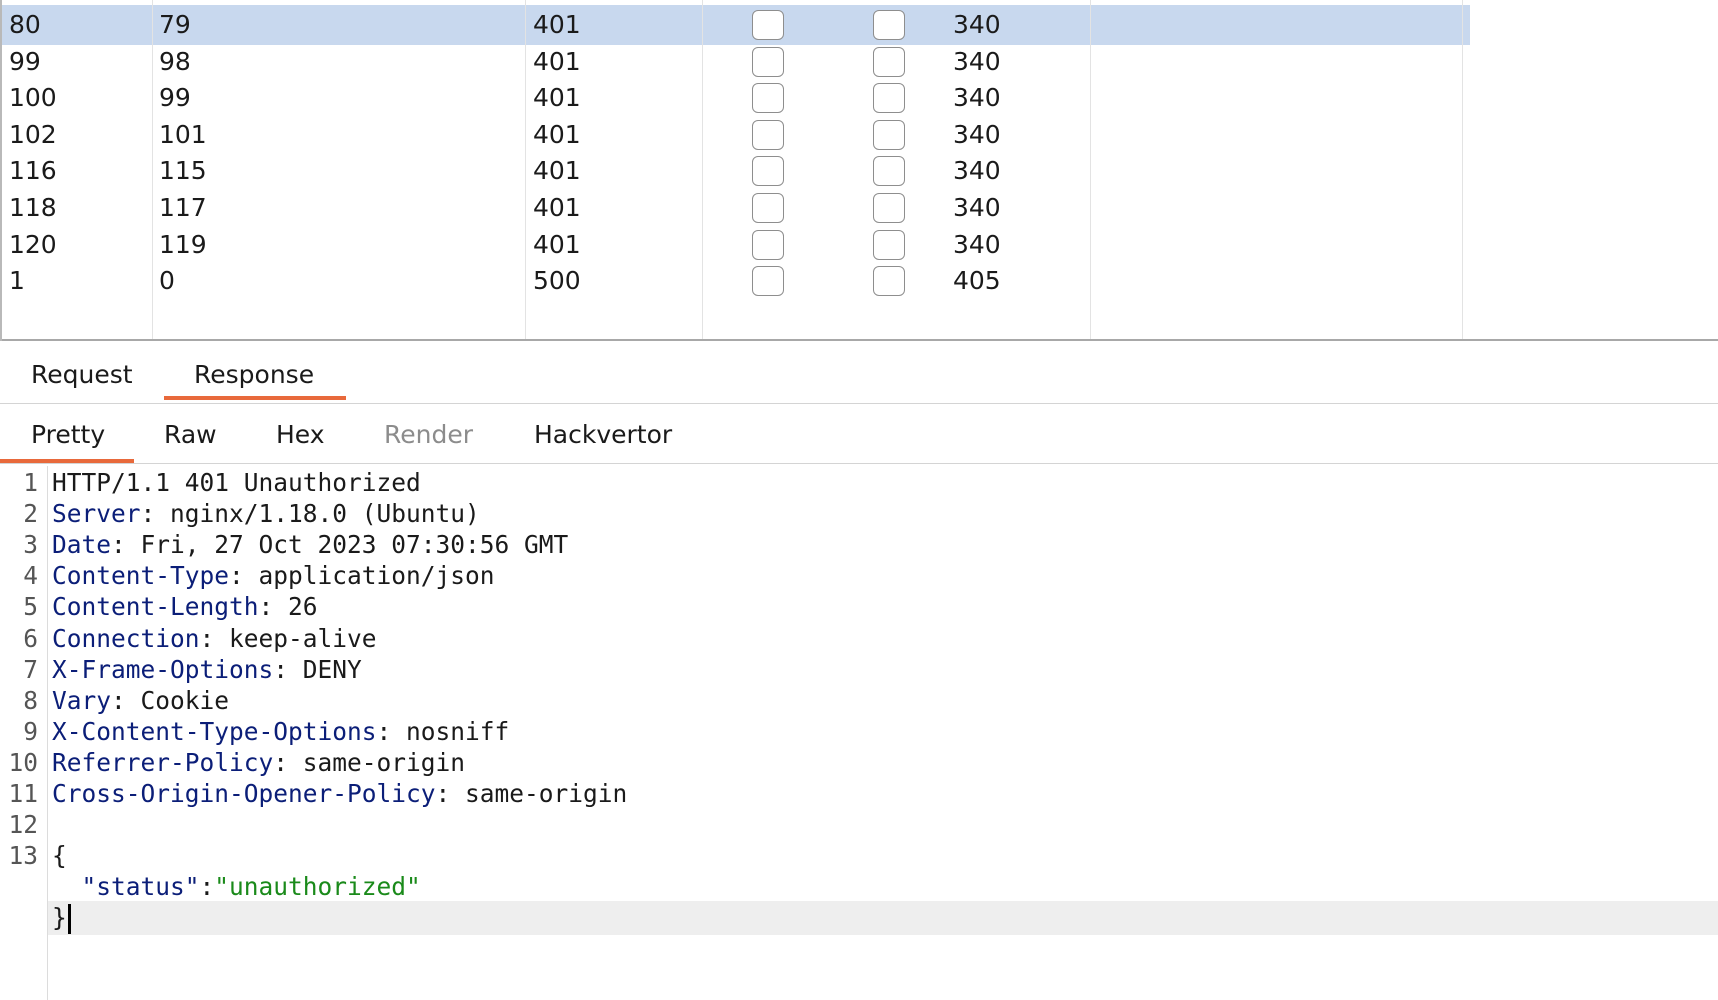 The image size is (1718, 1000). What do you see at coordinates (317, 887) in the screenshot?
I see `json-value: "unauthorized"` at bounding box center [317, 887].